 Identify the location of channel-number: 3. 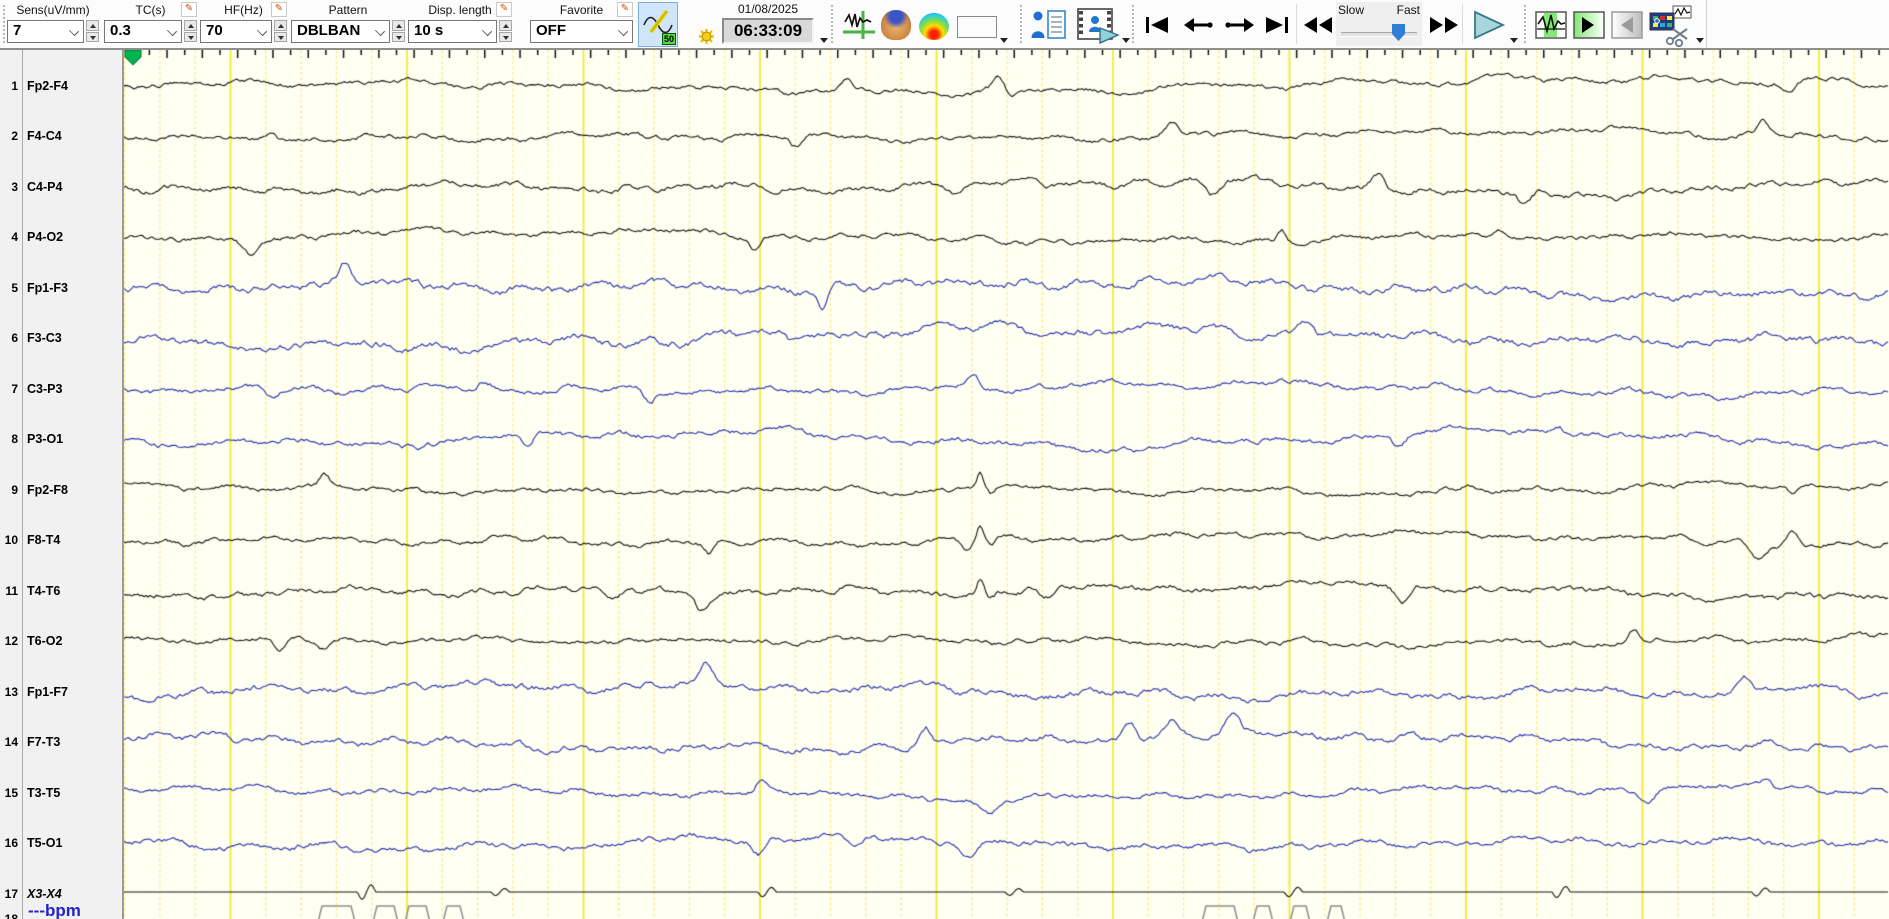
(14, 186).